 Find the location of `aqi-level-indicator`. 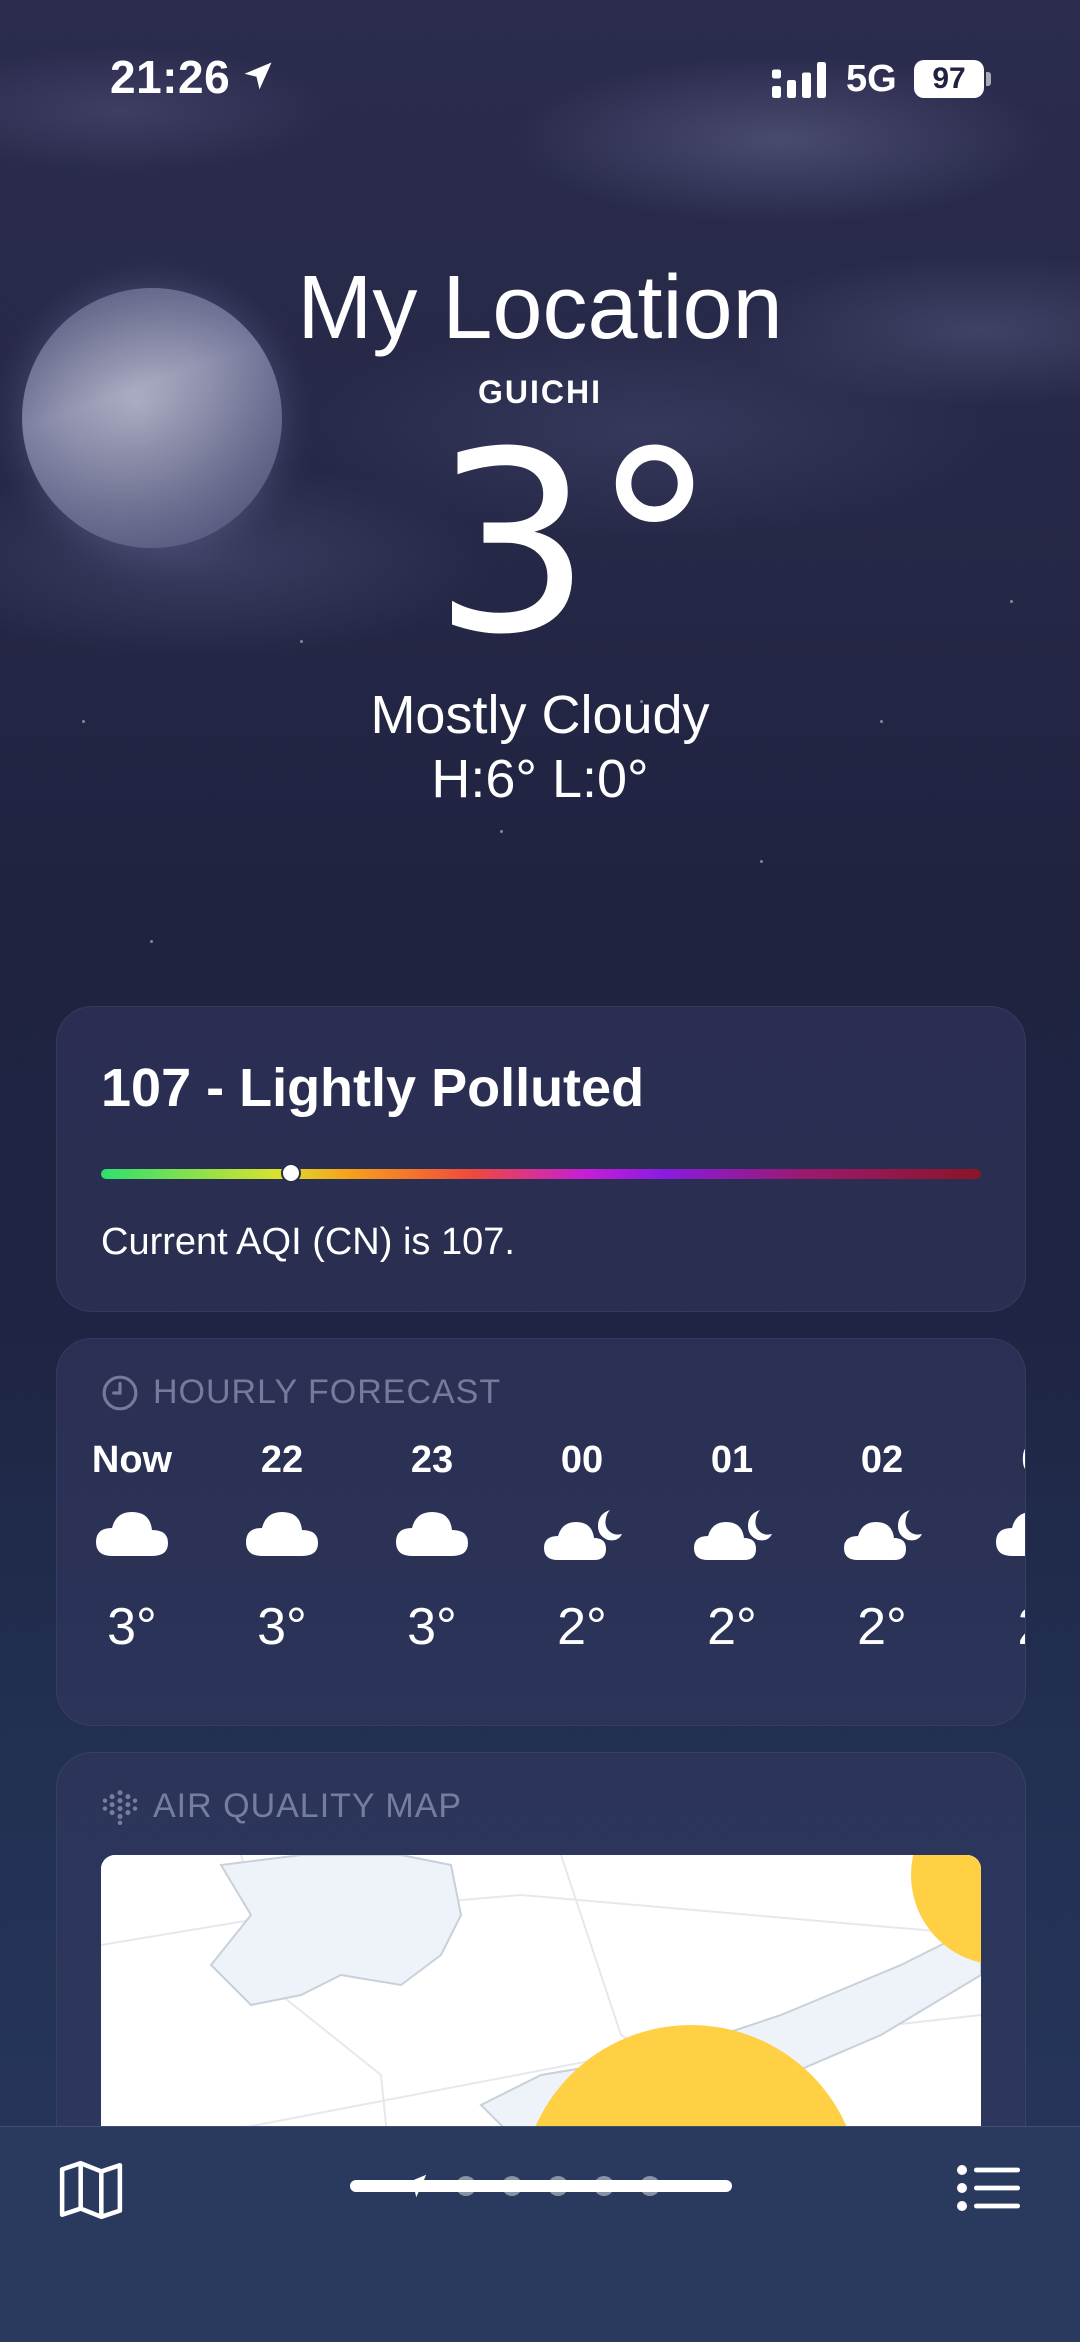

aqi-level-indicator is located at coordinates (291, 1173).